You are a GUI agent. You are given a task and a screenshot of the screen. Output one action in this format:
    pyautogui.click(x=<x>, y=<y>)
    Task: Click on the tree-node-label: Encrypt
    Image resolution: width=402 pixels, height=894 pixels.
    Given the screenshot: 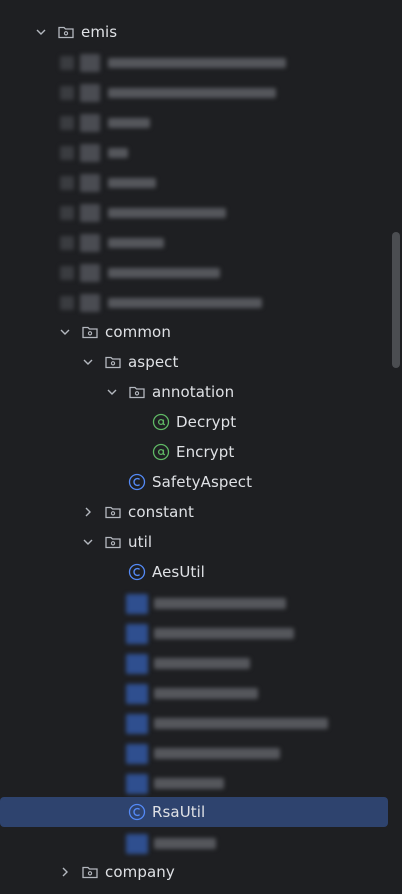 What is the action you would take?
    pyautogui.click(x=205, y=452)
    